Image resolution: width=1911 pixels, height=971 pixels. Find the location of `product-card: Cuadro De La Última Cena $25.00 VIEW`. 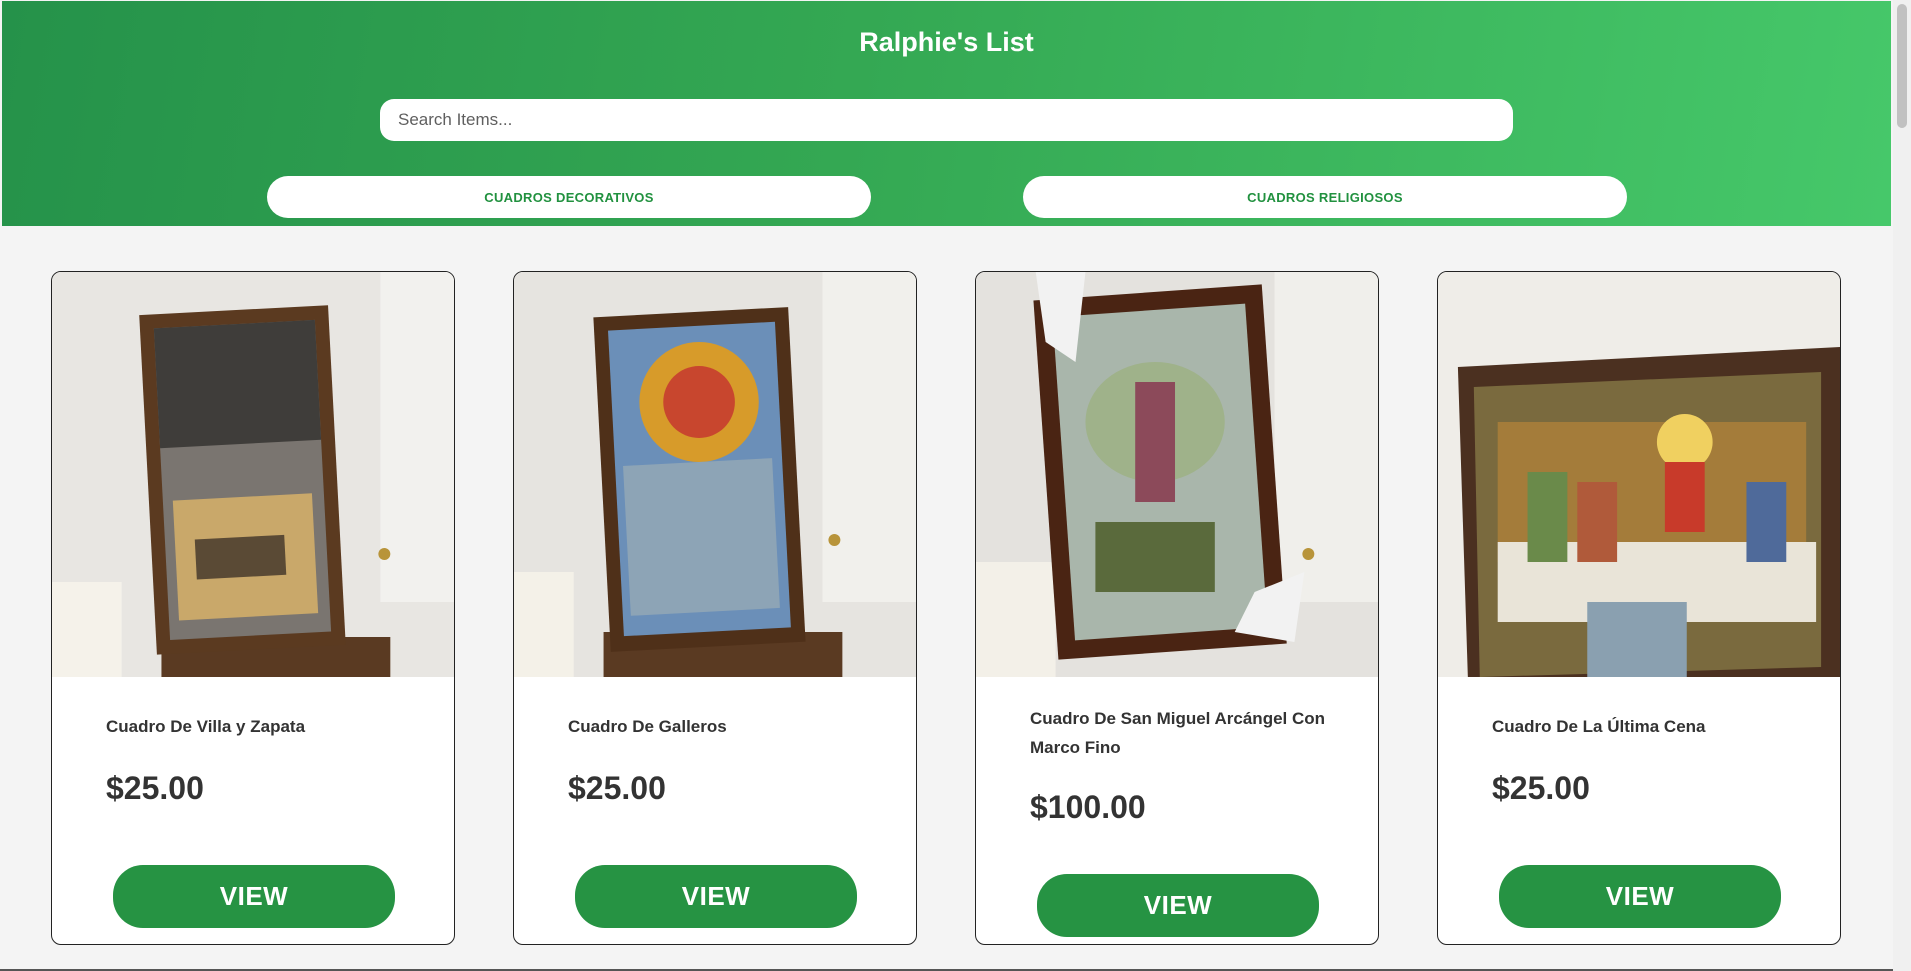

product-card: Cuadro De La Última Cena $25.00 VIEW is located at coordinates (1639, 608).